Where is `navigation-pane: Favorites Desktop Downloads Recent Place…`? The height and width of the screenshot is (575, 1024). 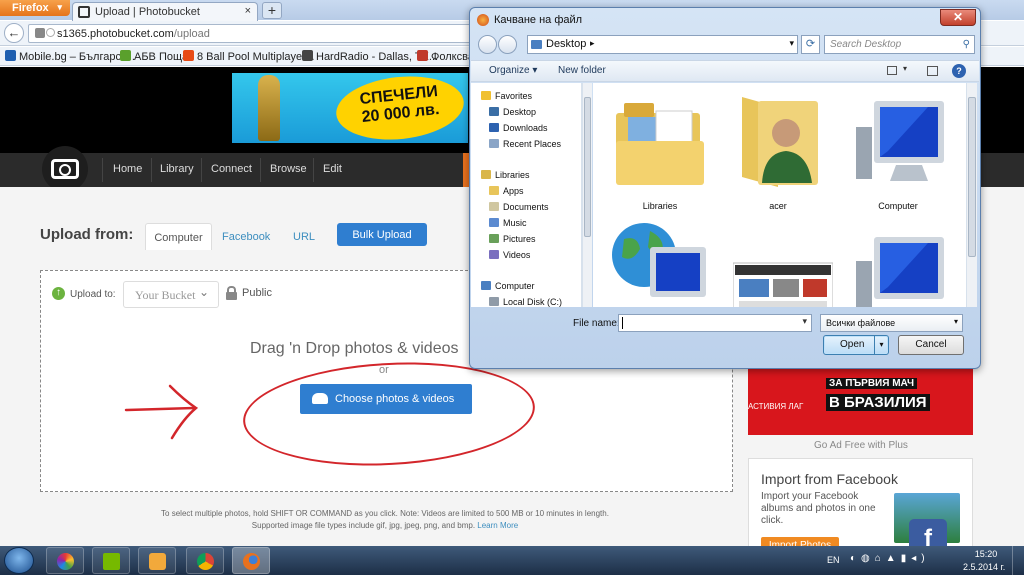 navigation-pane: Favorites Desktop Downloads Recent Place… is located at coordinates (526, 195).